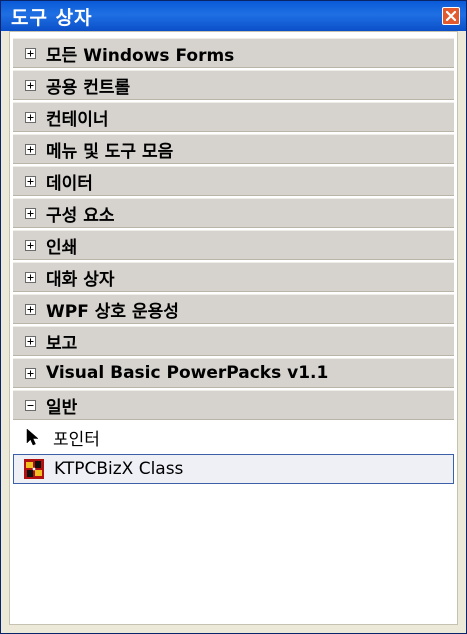  What do you see at coordinates (33, 437) in the screenshot?
I see `pointer-icon` at bounding box center [33, 437].